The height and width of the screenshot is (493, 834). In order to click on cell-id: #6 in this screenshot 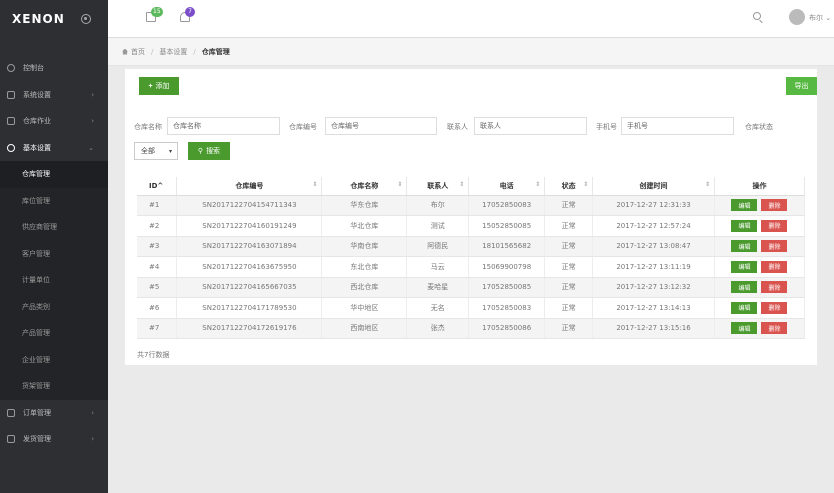, I will do `click(157, 308)`.